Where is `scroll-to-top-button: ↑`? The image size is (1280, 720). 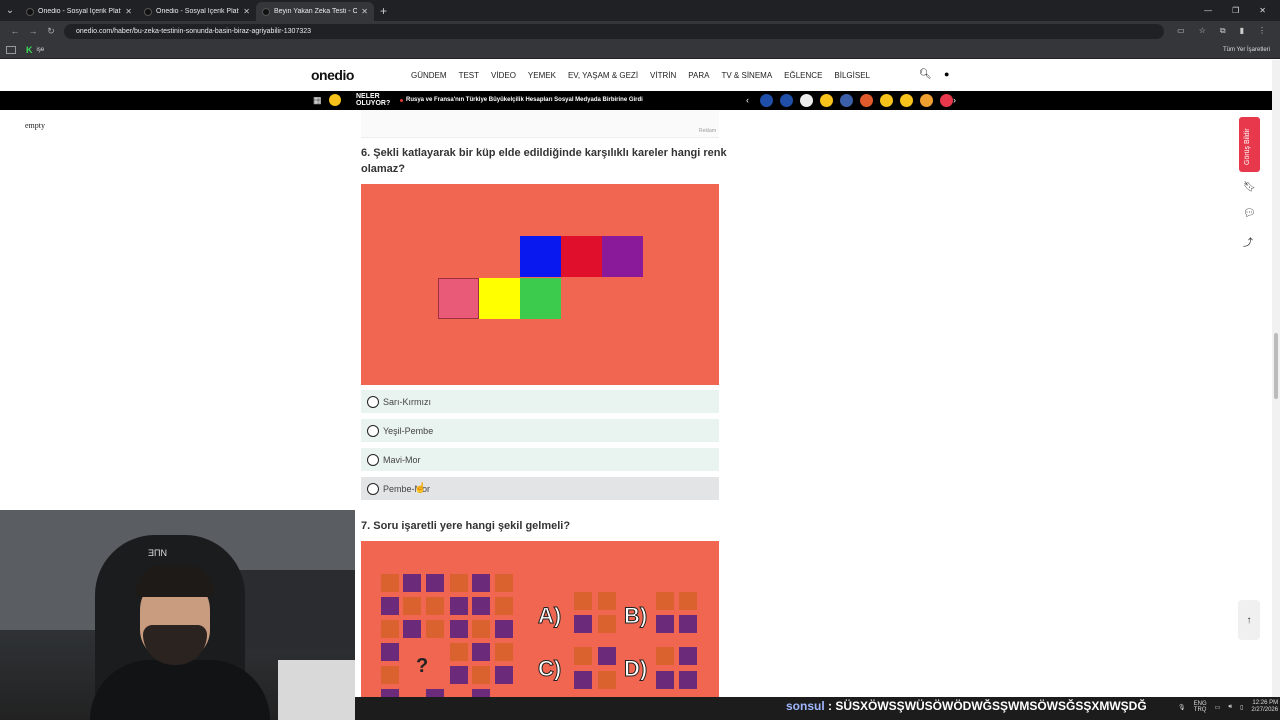 scroll-to-top-button: ↑ is located at coordinates (1249, 620).